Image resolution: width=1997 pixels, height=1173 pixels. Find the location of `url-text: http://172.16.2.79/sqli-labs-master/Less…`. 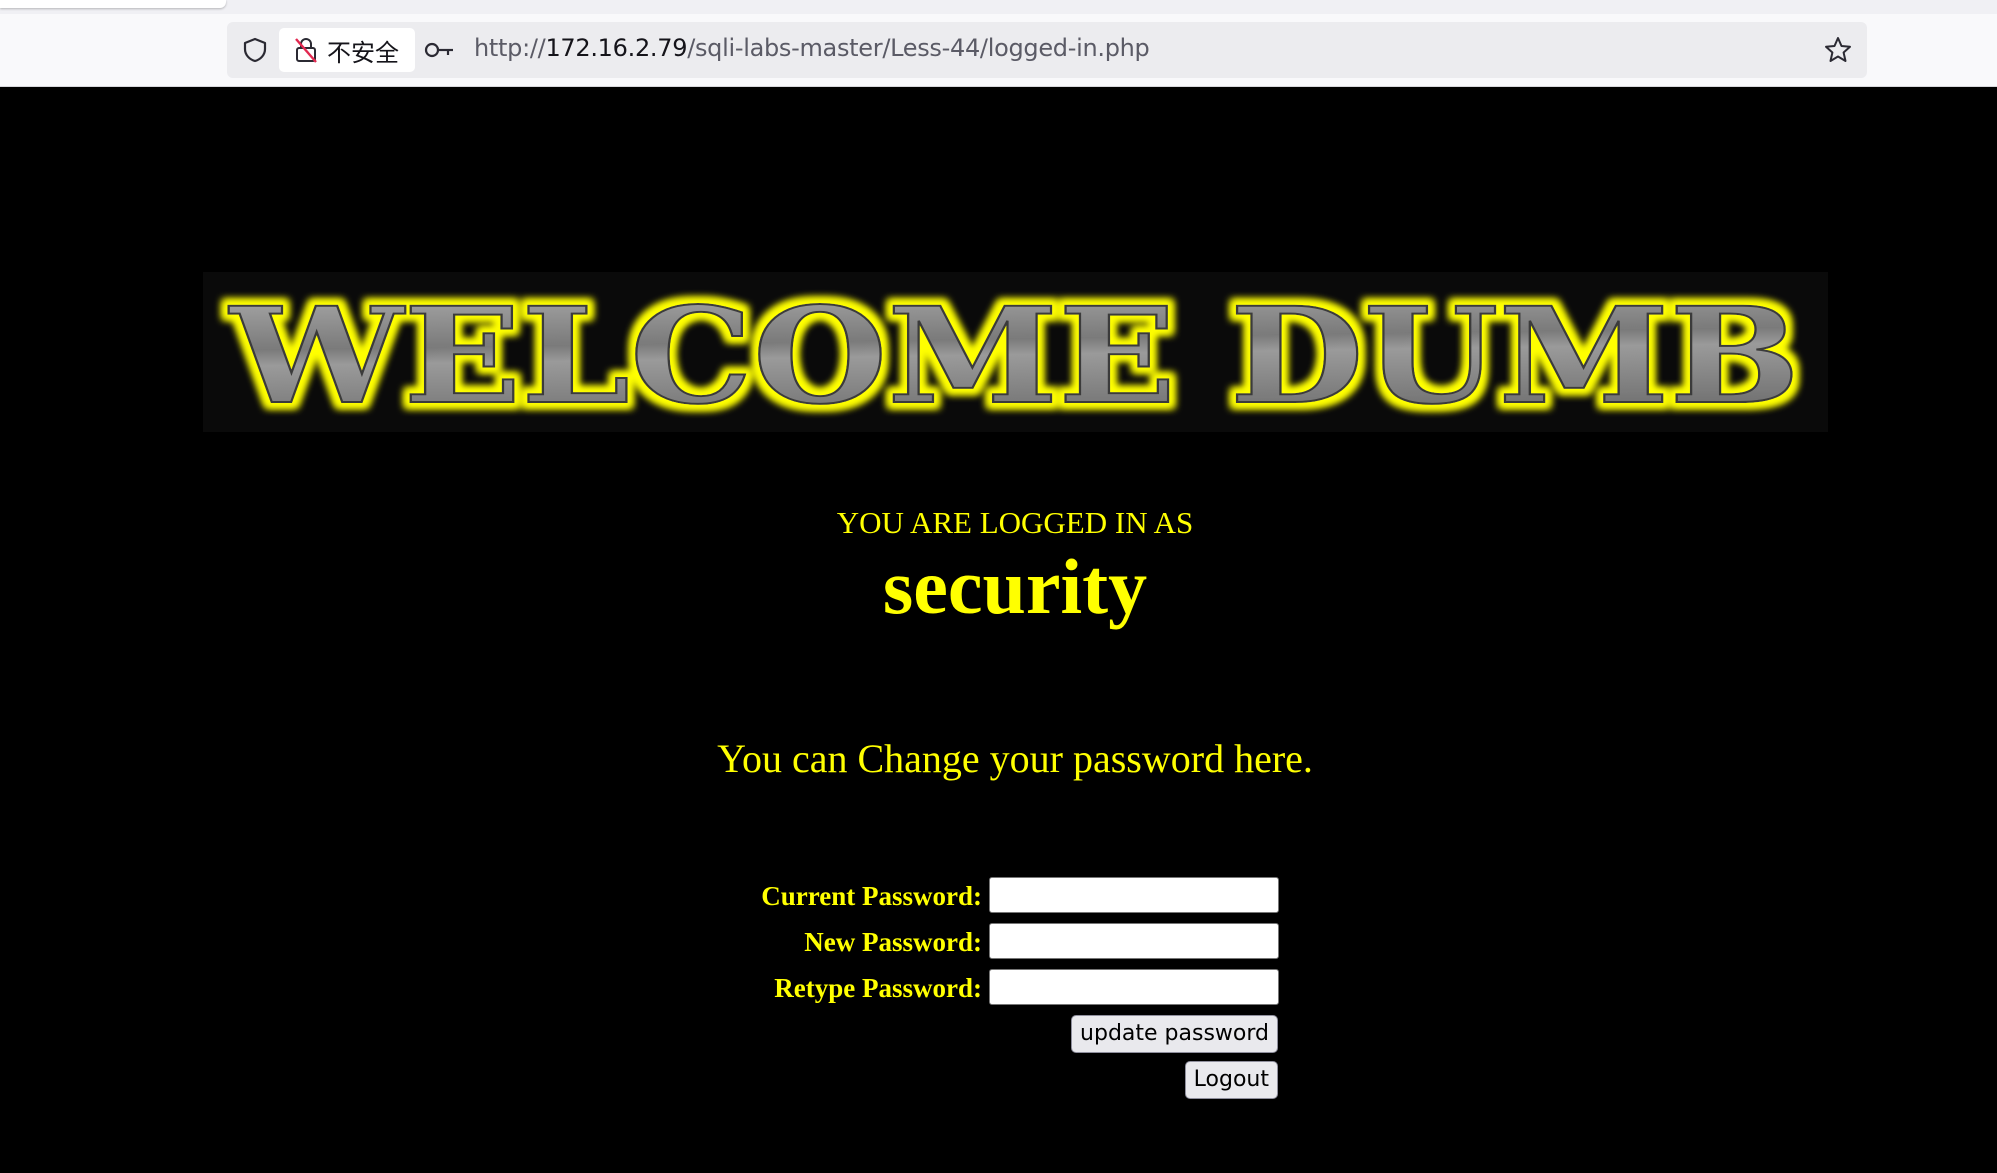

url-text: http://172.16.2.79/sqli-labs-master/Less… is located at coordinates (812, 48).